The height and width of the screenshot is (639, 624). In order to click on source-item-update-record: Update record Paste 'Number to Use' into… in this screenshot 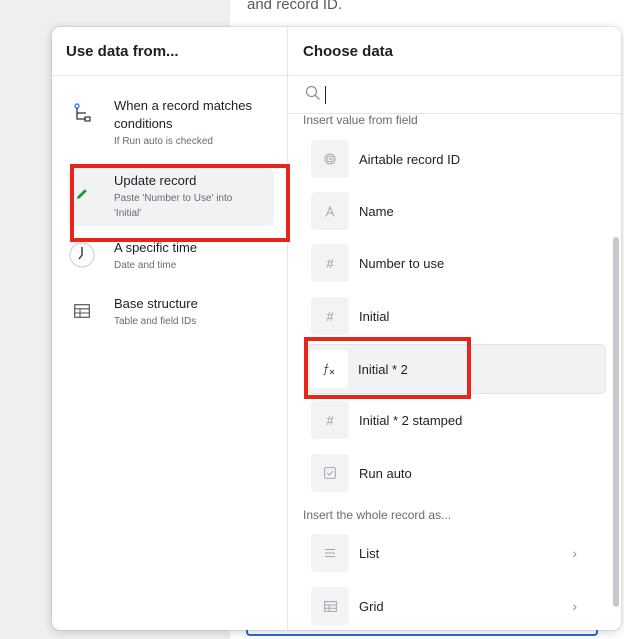, I will do `click(171, 197)`.